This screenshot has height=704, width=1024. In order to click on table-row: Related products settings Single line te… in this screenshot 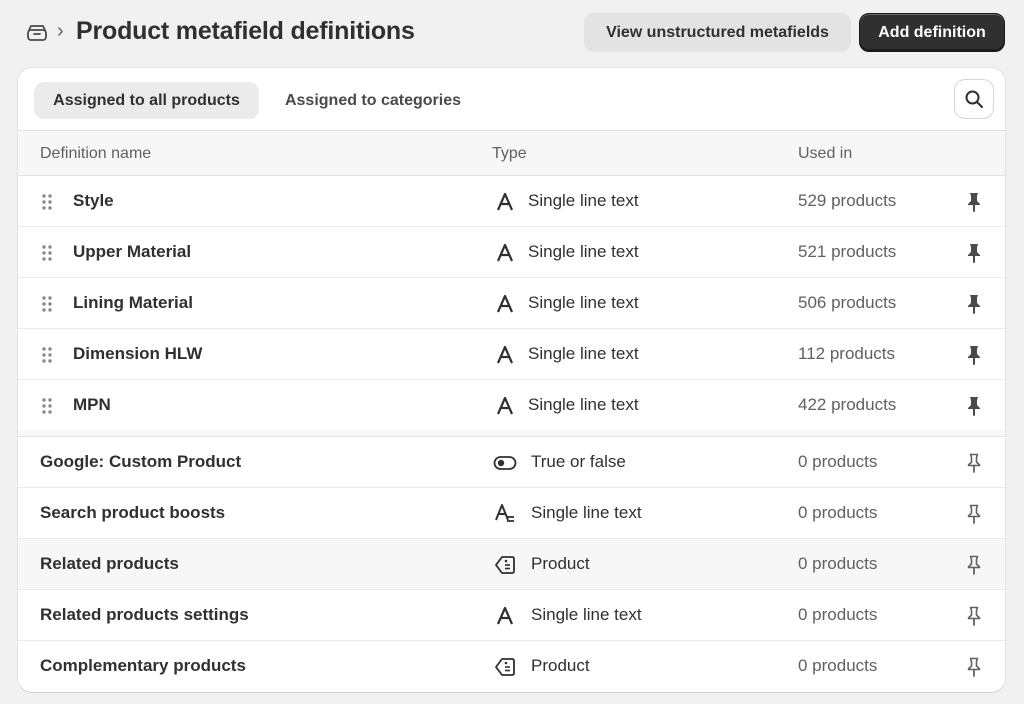, I will do `click(511, 615)`.